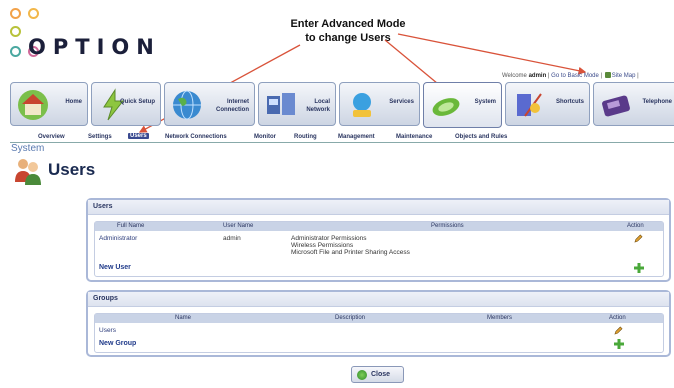 This screenshot has height=388, width=674. Describe the element at coordinates (232, 238) in the screenshot. I see `user-username: admin` at that location.